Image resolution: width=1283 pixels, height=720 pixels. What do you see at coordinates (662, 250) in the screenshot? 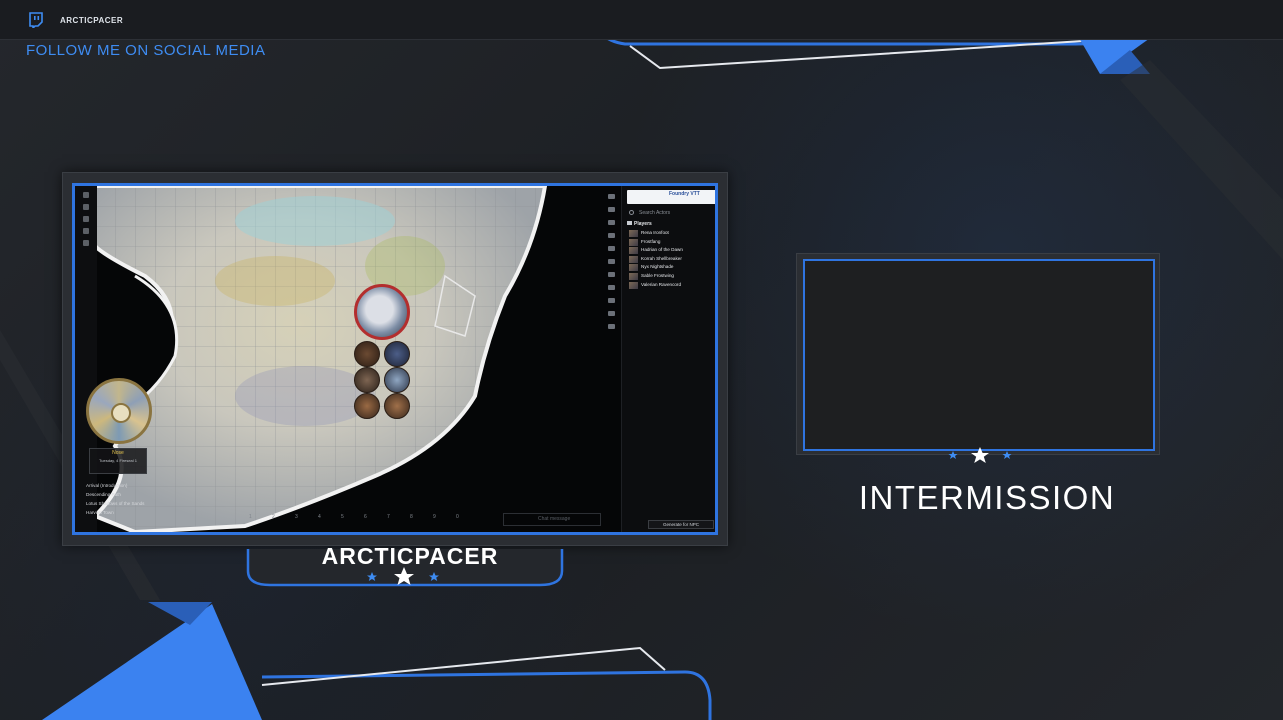
I see `actor-name: Hadrian of the Dawn` at bounding box center [662, 250].